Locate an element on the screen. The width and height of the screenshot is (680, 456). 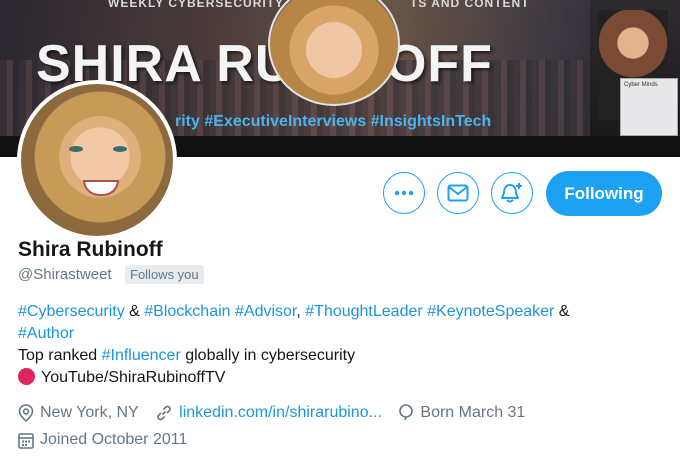
notifications-button is located at coordinates (512, 193).